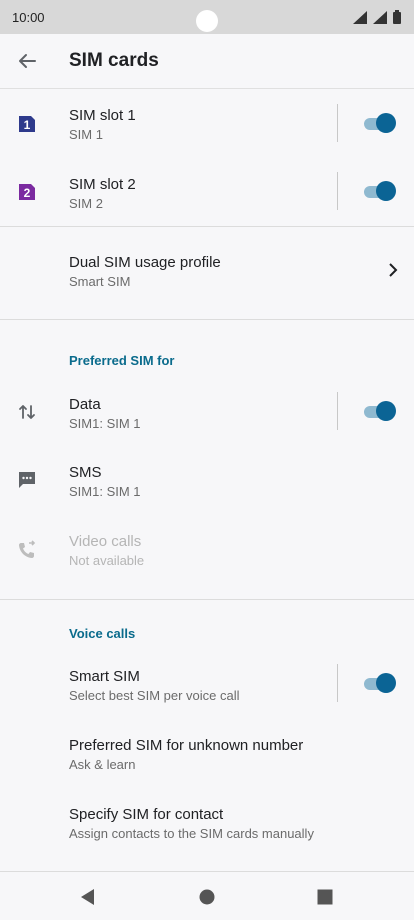  Describe the element at coordinates (207, 21) in the screenshot. I see `camera-cutout` at that location.